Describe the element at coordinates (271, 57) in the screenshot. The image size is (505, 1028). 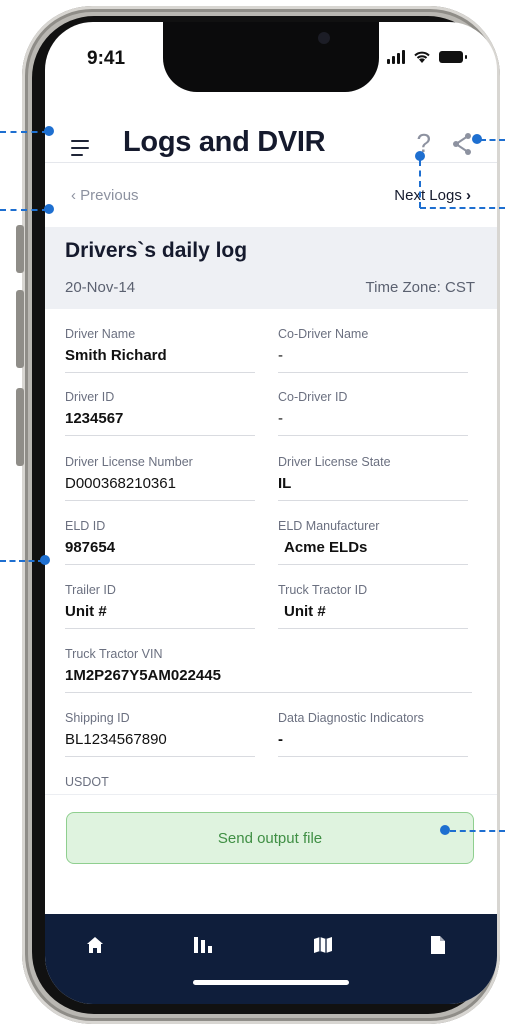
I see `notch` at that location.